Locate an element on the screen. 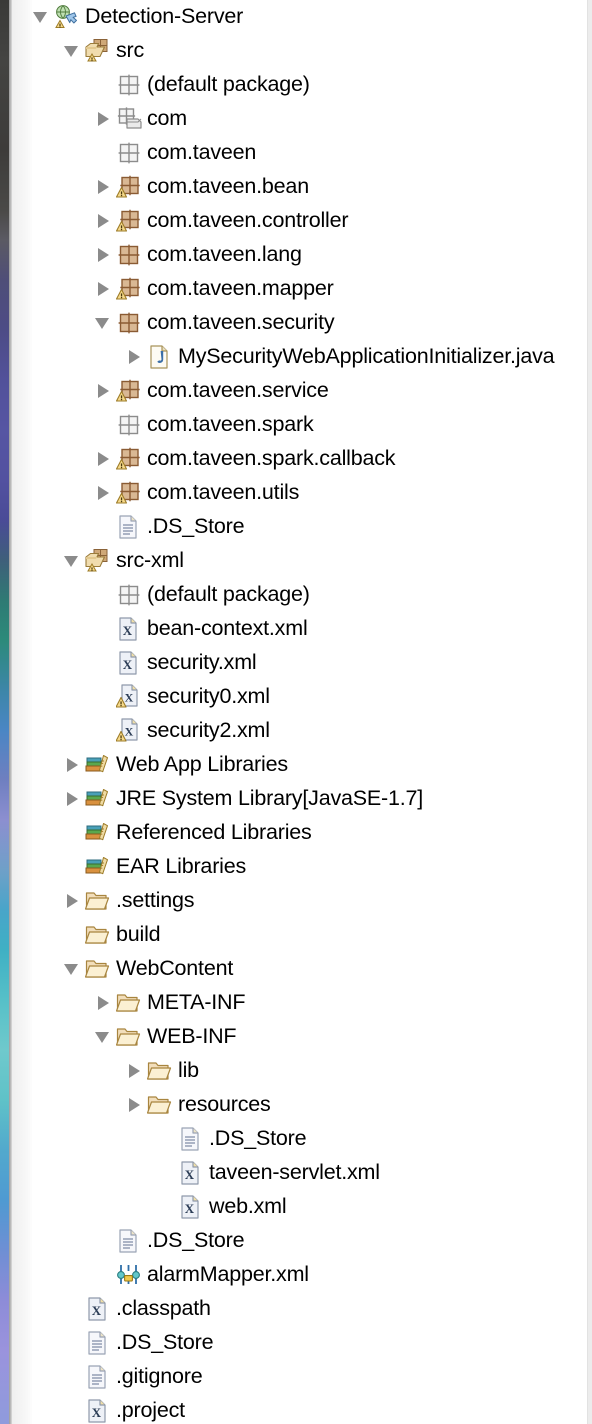 This screenshot has width=592, height=1424. tree-row: com.taveen is located at coordinates (309, 153).